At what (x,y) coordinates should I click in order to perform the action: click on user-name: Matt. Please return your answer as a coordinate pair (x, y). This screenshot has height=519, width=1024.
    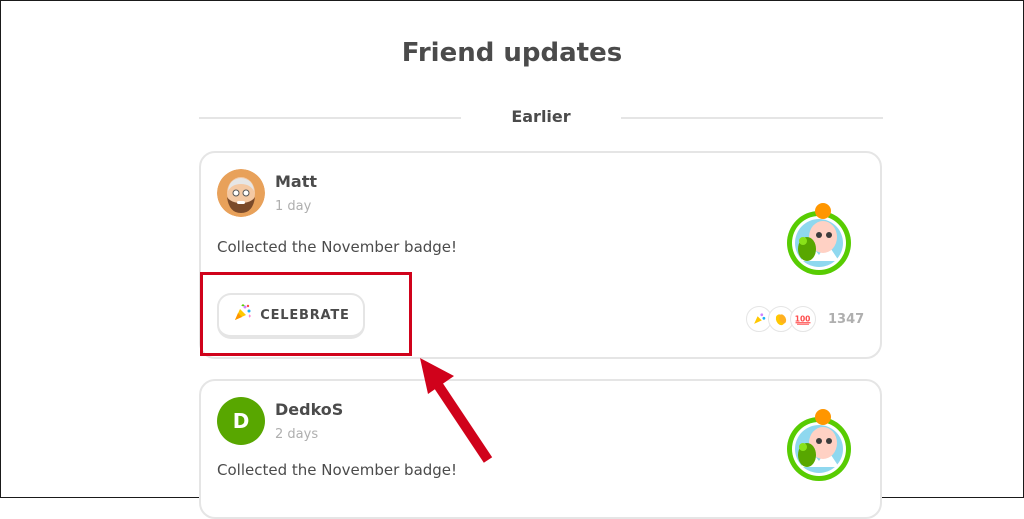
    Looking at the image, I should click on (296, 181).